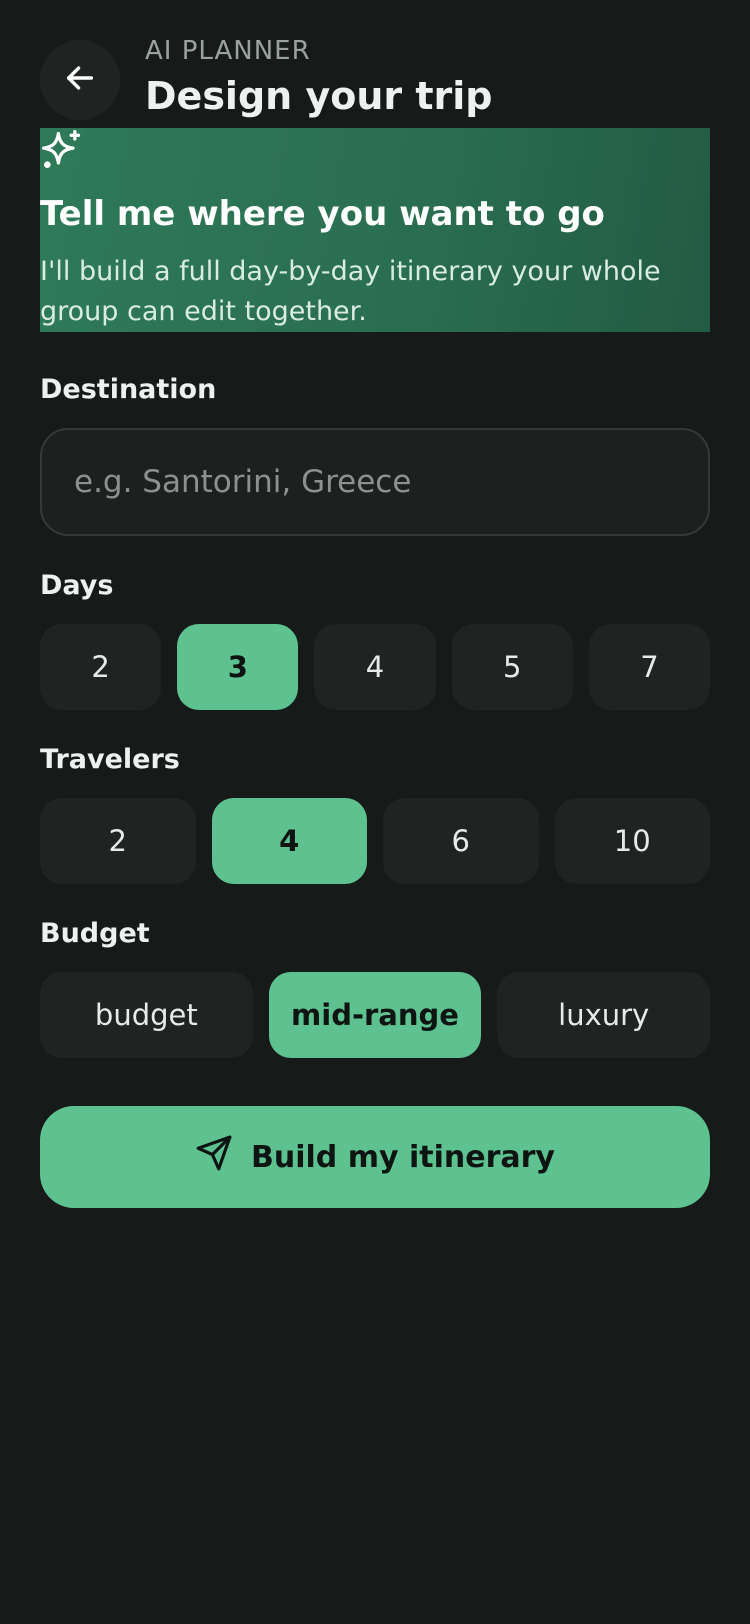  Describe the element at coordinates (403, 1157) in the screenshot. I see `build-itinerary-label: Build my itinerary` at that location.